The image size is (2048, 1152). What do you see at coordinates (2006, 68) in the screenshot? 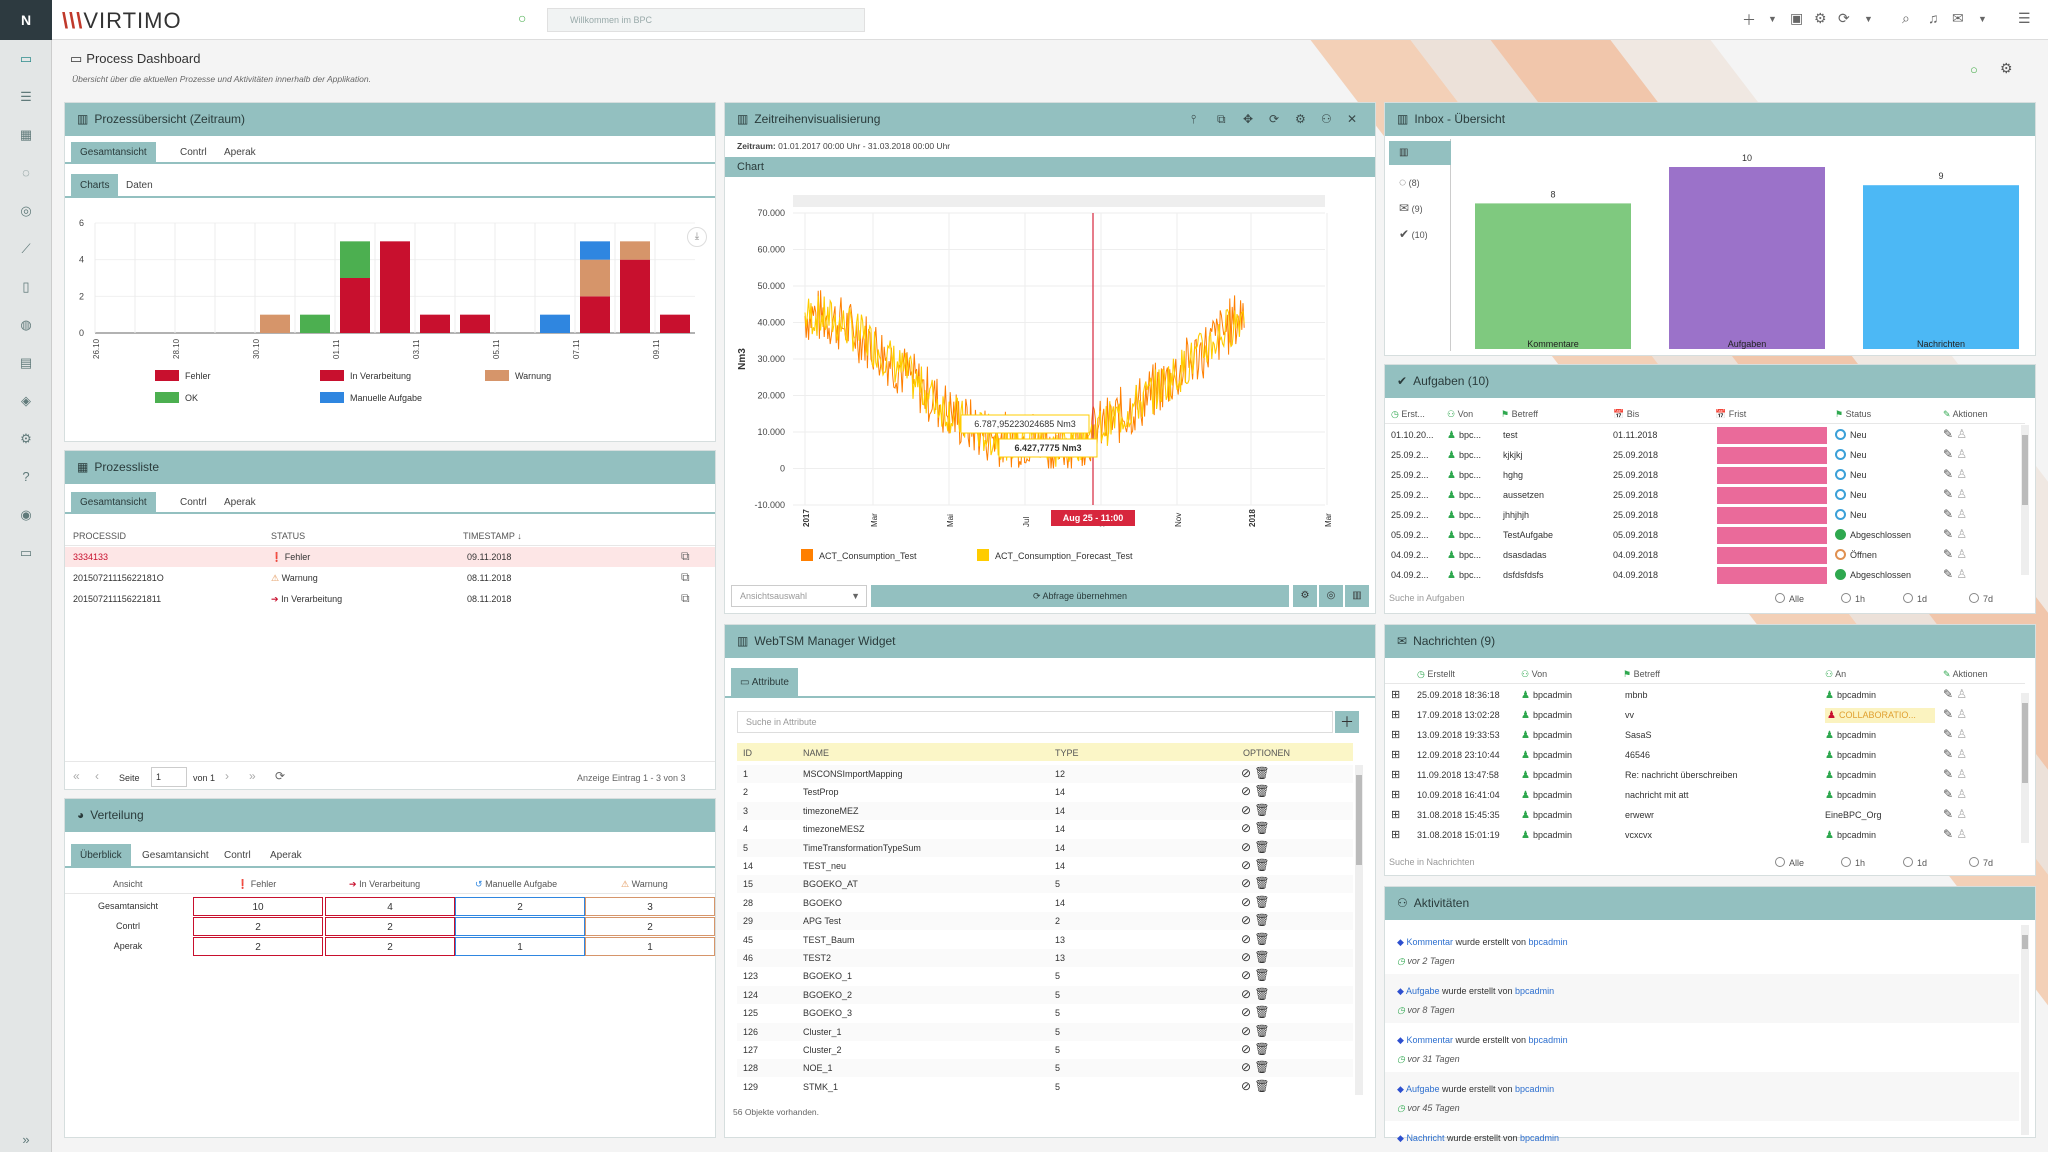
I see `gear-icon: ⚙` at bounding box center [2006, 68].